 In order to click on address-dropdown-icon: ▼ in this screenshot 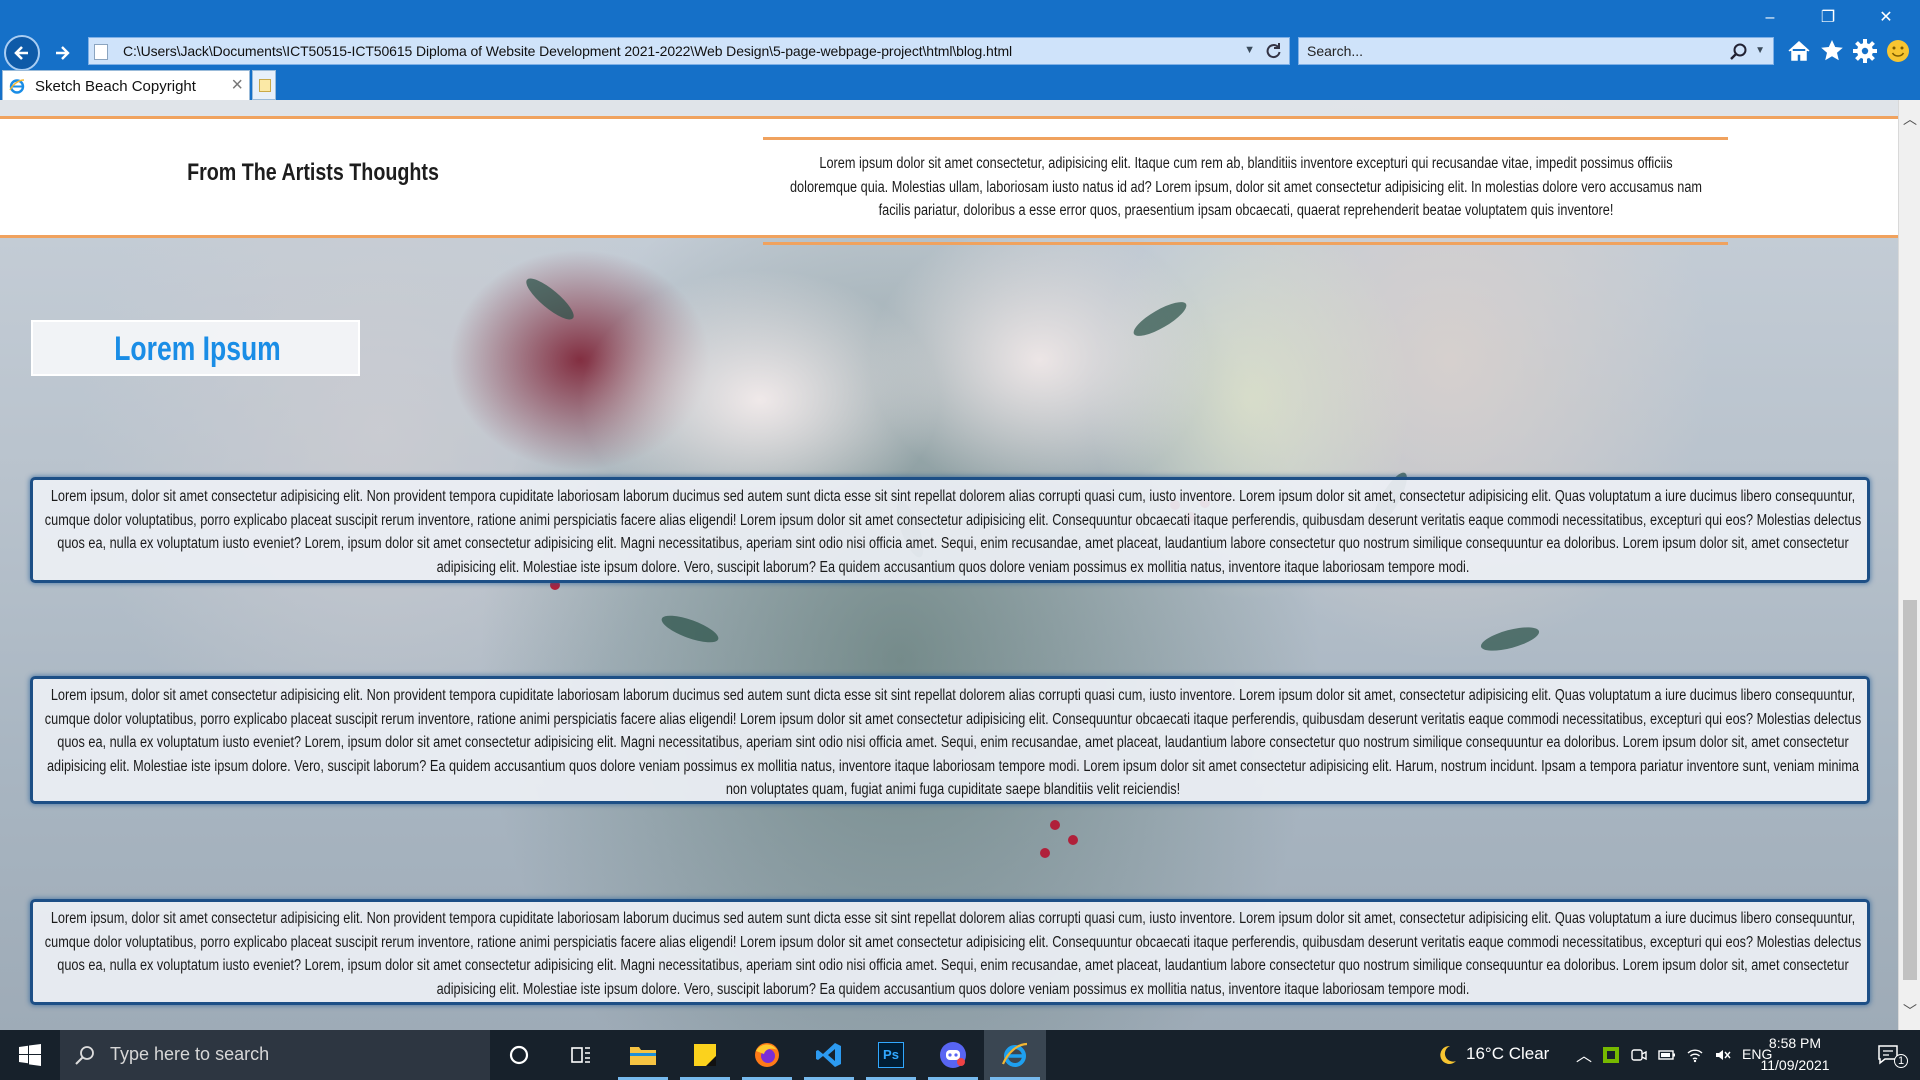, I will do `click(1249, 50)`.